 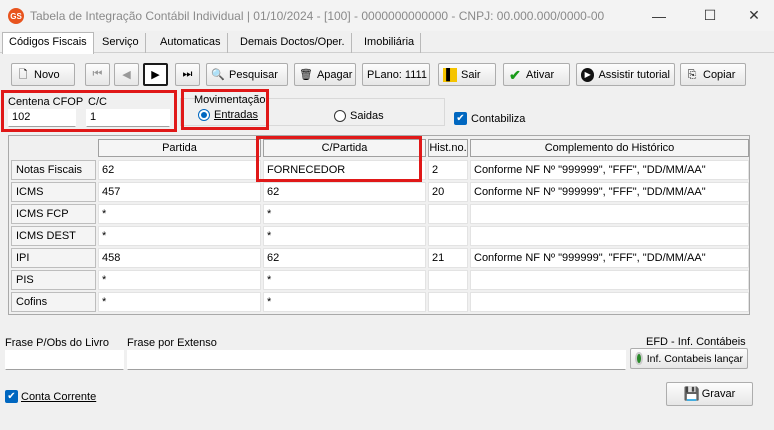 What do you see at coordinates (719, 74) in the screenshot?
I see `copiar-label: Copiar` at bounding box center [719, 74].